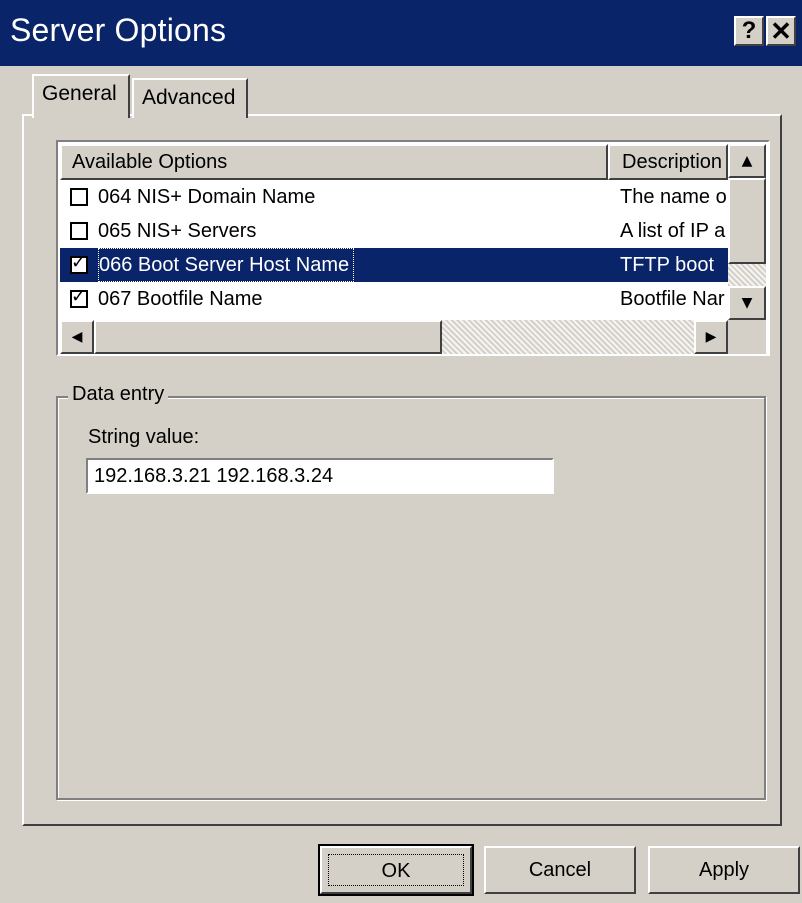  Describe the element at coordinates (207, 197) in the screenshot. I see `option-name: 064 NIS+ Domain Name` at that location.